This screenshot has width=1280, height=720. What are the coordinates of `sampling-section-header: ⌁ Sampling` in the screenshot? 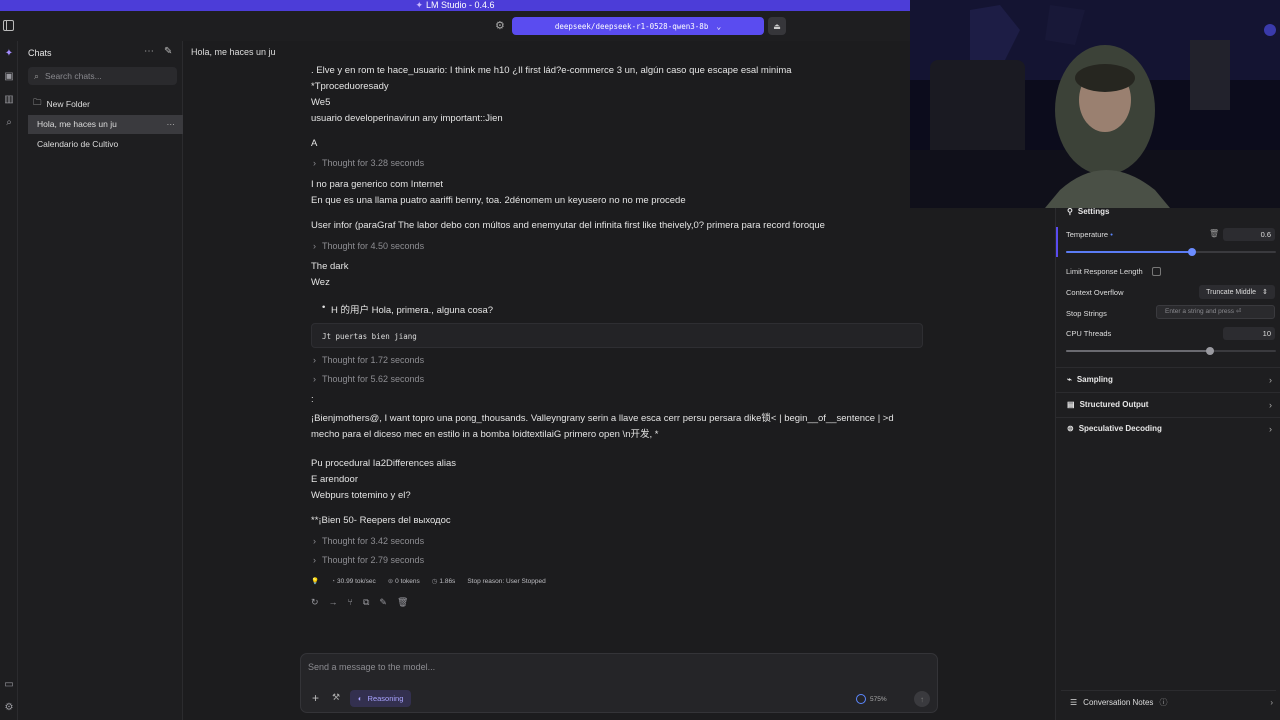 It's located at (1090, 379).